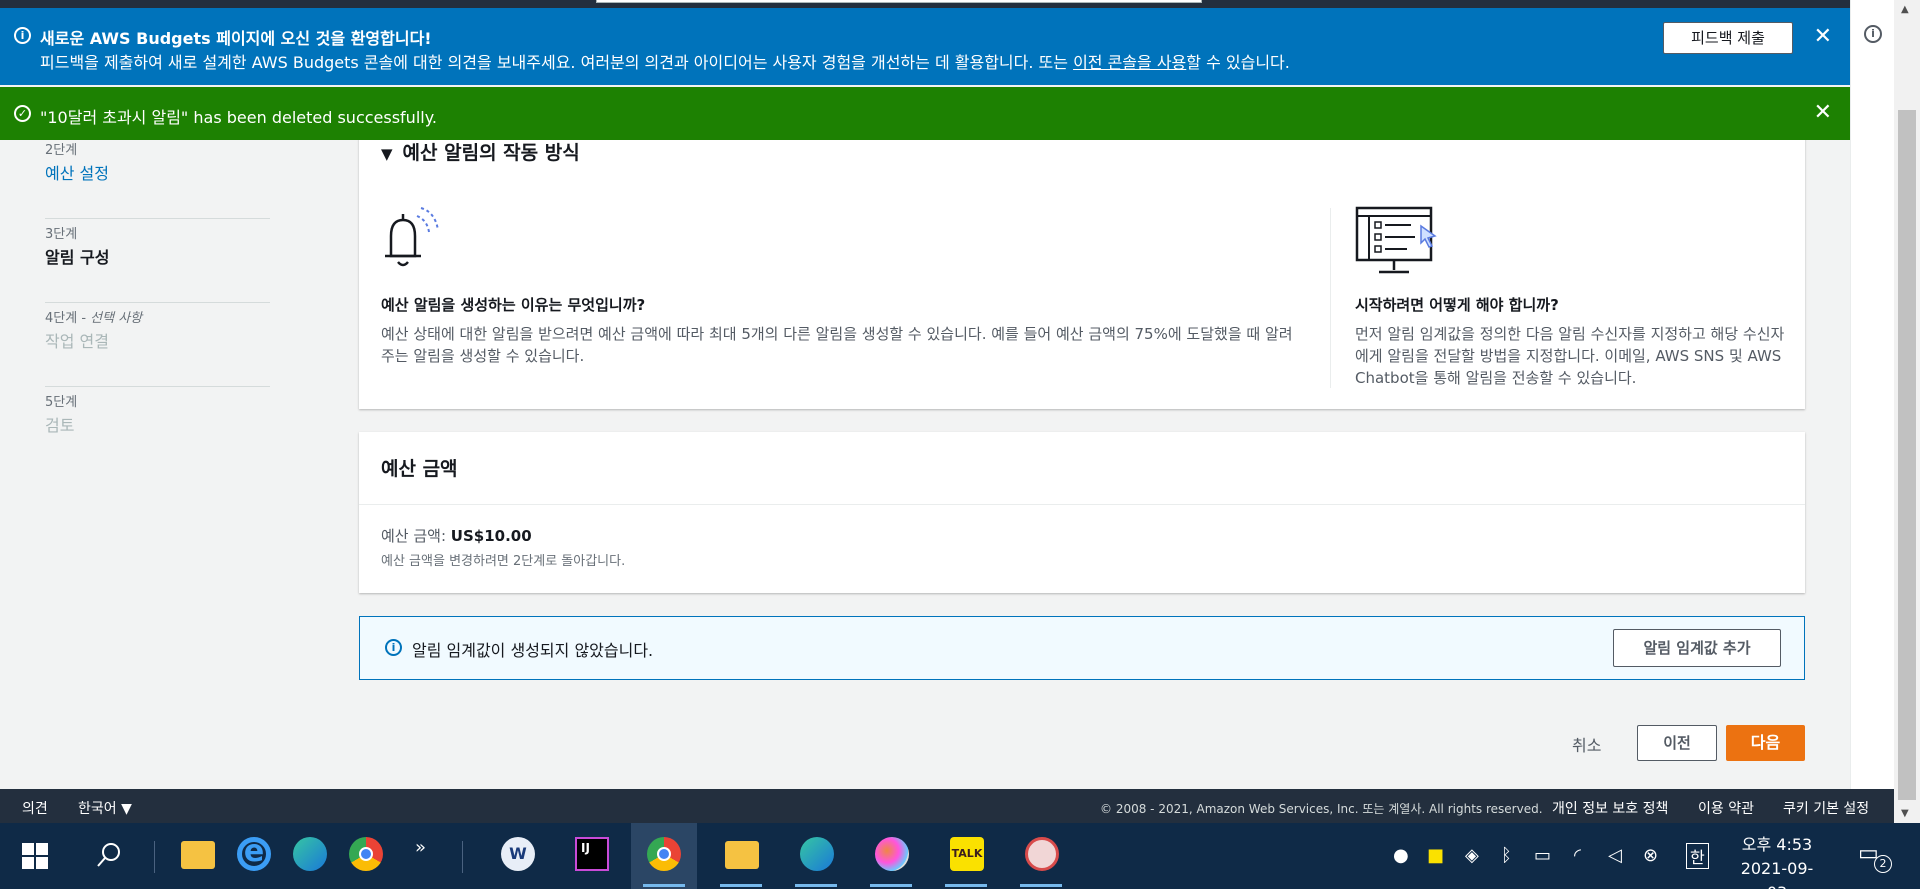 The height and width of the screenshot is (889, 1920). I want to click on internet-explorer-icon: e, so click(253, 856).